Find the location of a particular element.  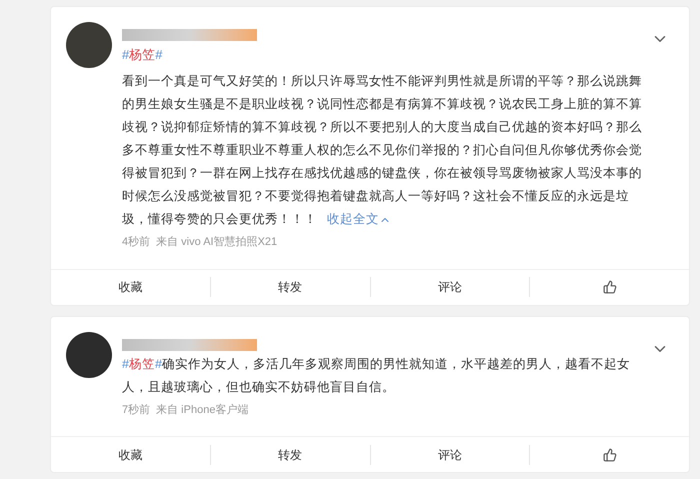

post-text: #杨笠#确实作为女人，多活几年多观察周围的男性就知道，水平越差的男人，越看不起女人，且越玻璃心，但也确实不妨碍他盲目自信。 is located at coordinates (377, 376).